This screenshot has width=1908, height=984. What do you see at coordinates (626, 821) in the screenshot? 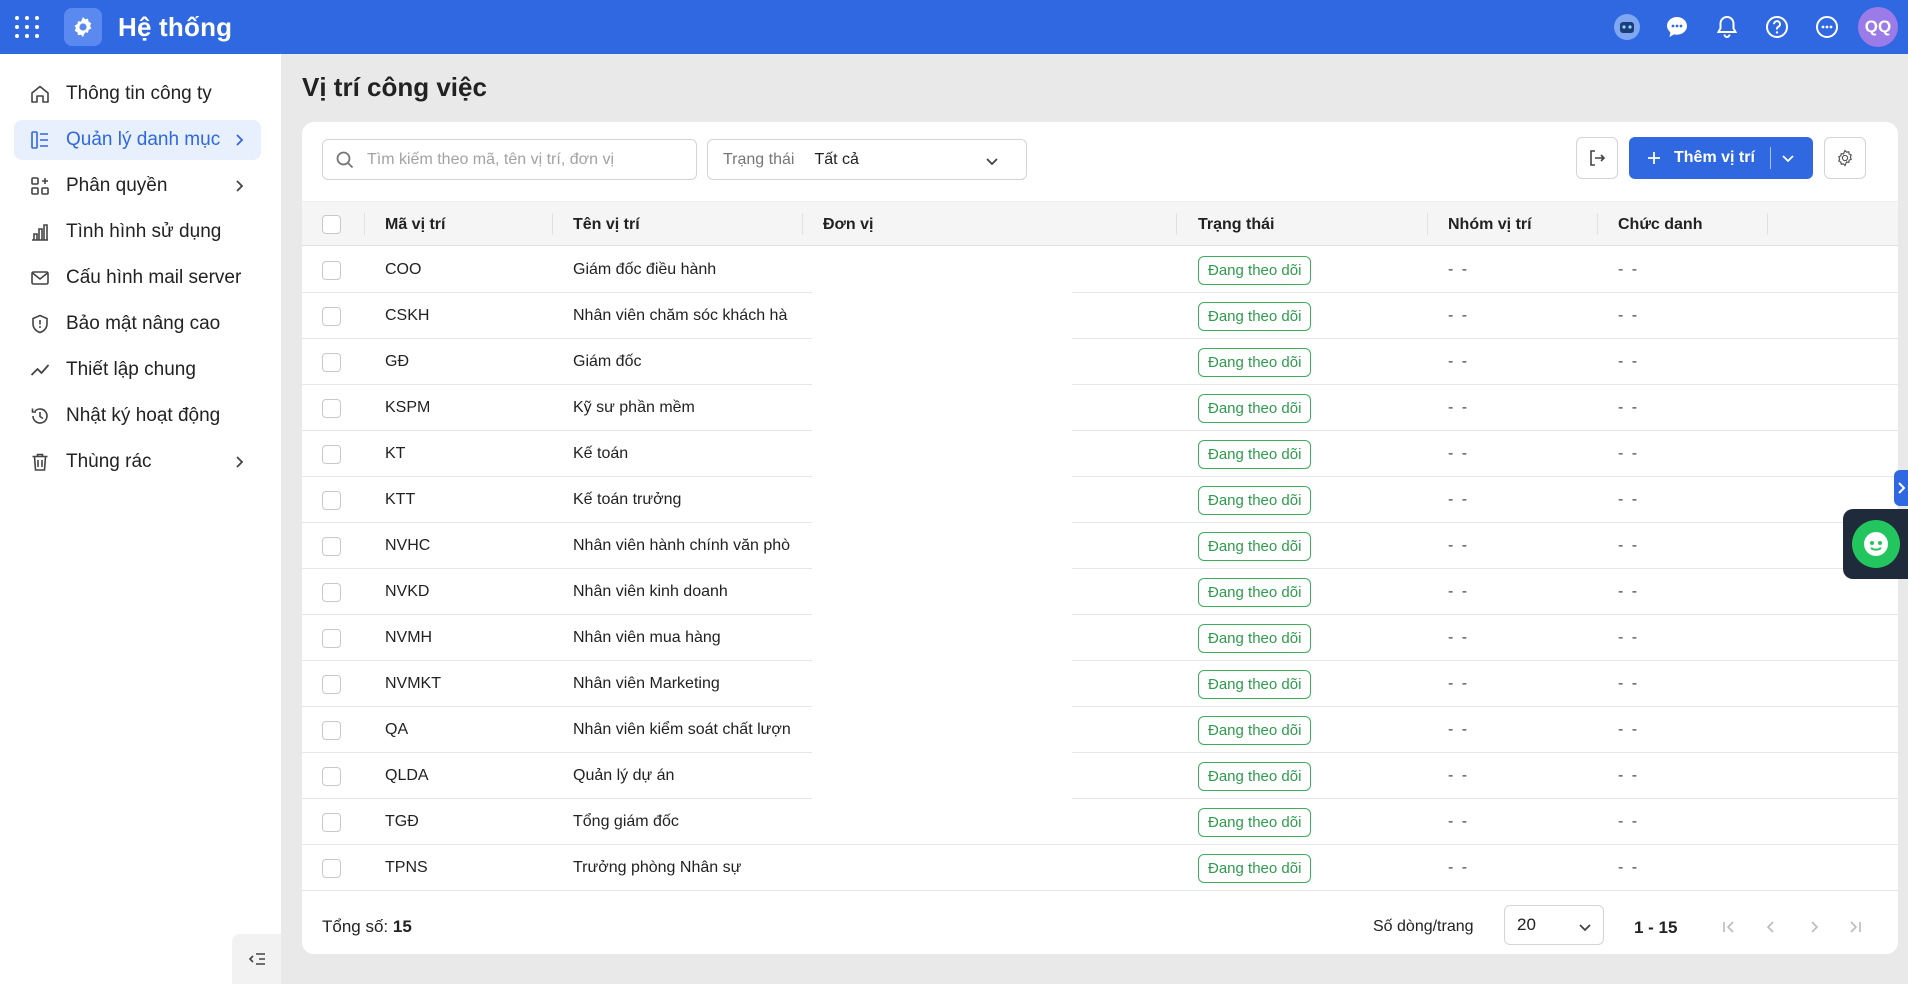
I see `position-name: Tổng giám đốc` at bounding box center [626, 821].